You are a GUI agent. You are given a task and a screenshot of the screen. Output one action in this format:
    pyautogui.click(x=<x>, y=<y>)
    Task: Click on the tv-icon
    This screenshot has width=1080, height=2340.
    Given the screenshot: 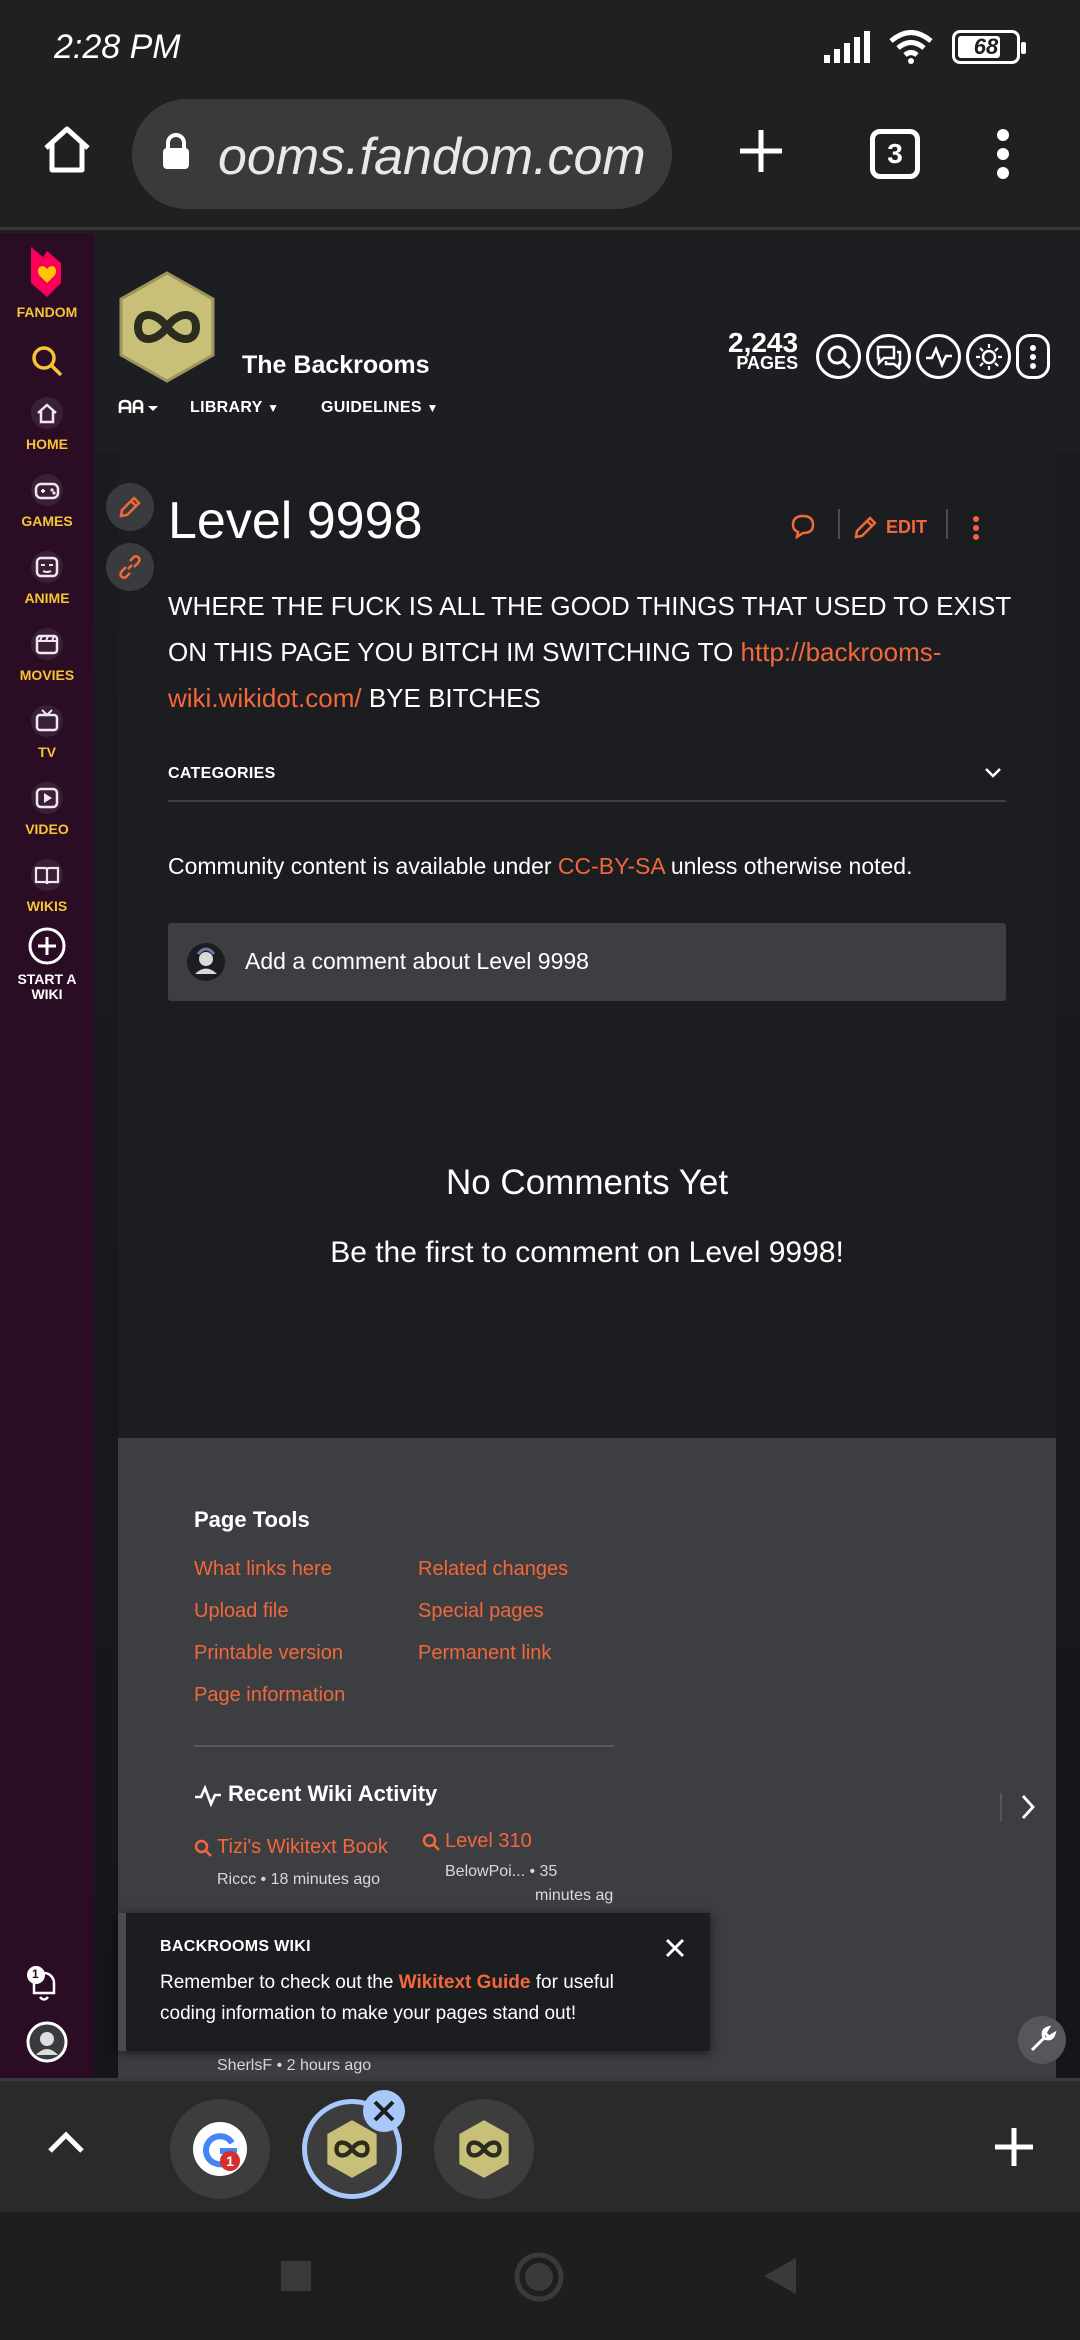 What is the action you would take?
    pyautogui.click(x=47, y=721)
    